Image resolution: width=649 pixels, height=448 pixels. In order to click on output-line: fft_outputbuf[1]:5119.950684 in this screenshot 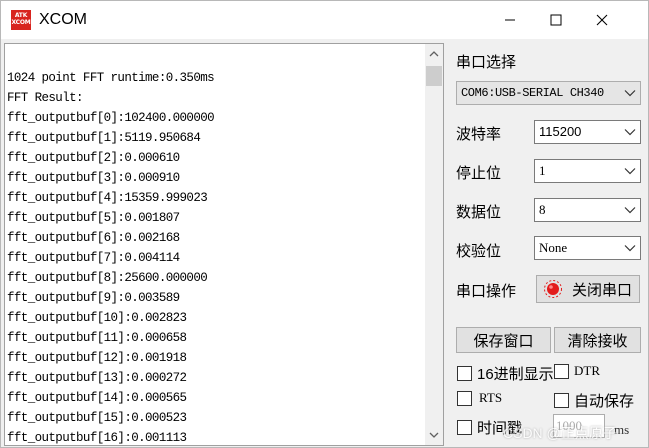, I will do `click(104, 138)`.